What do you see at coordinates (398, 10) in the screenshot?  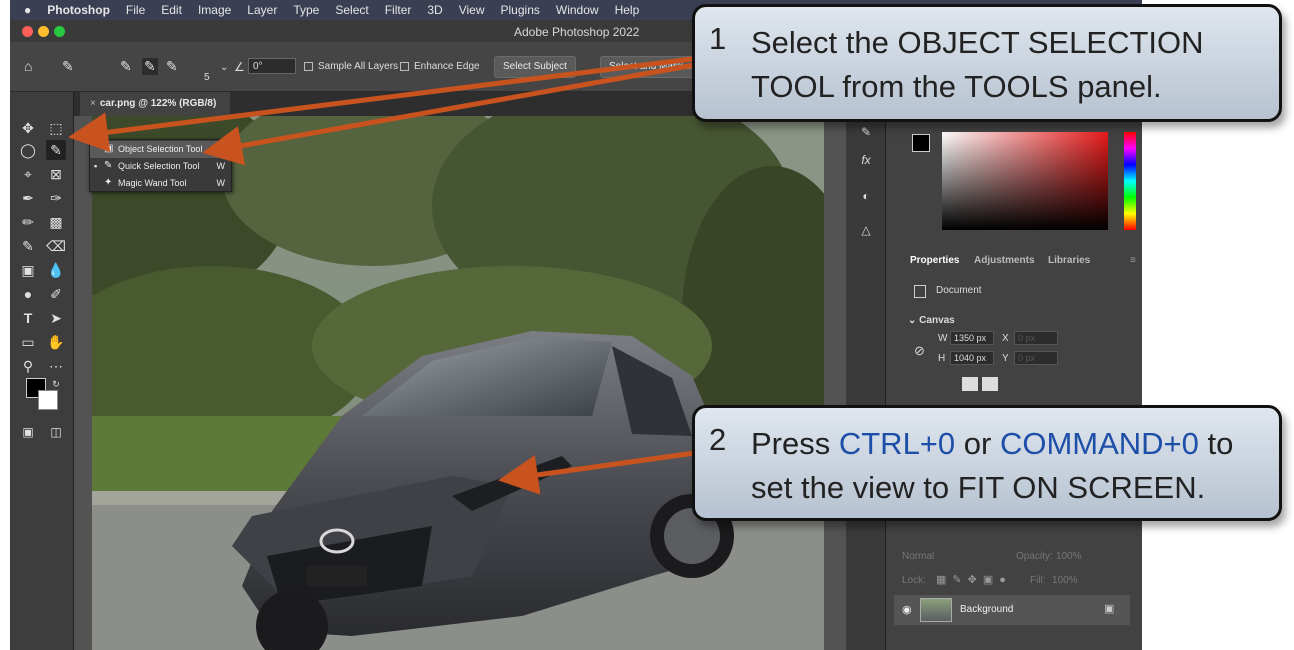 I see `menu-filter: Filter` at bounding box center [398, 10].